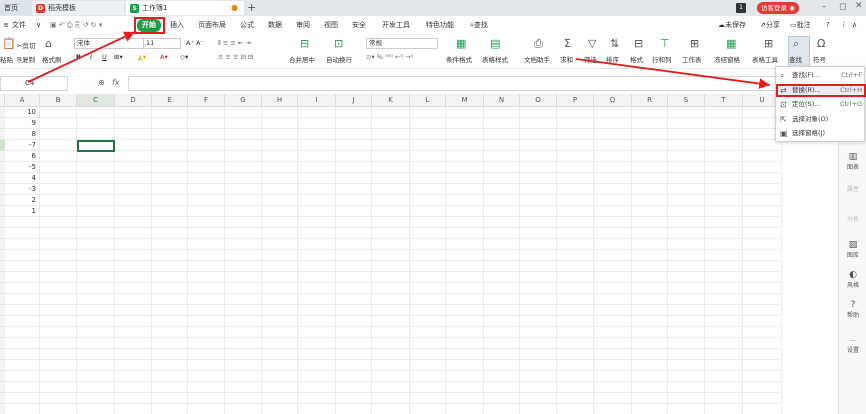  I want to click on arrow-to-start, so click(81, 57).